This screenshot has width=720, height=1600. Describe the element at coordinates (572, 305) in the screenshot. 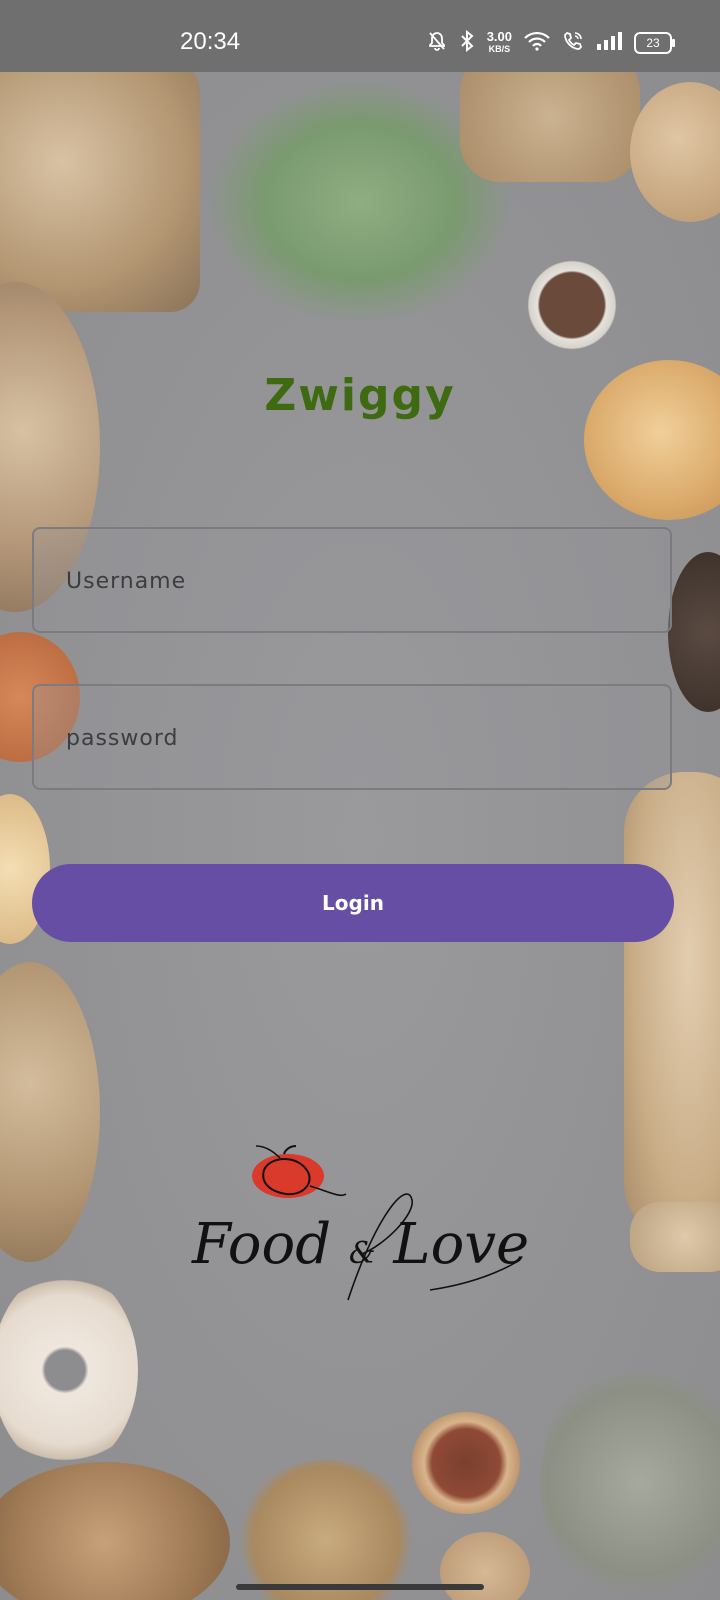

I see `coffee-cup-image` at that location.